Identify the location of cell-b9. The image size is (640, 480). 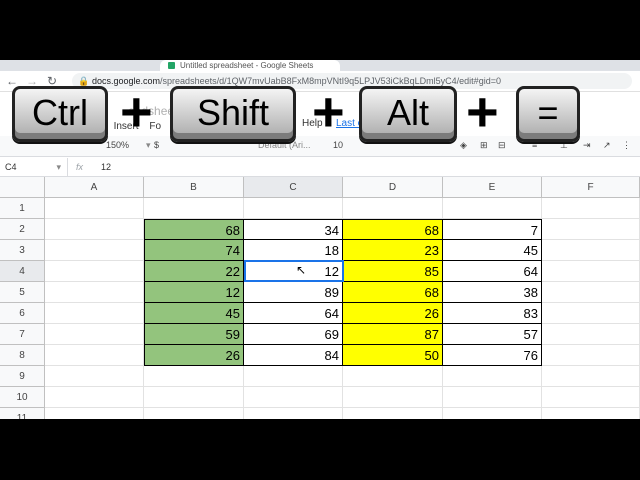
(194, 376).